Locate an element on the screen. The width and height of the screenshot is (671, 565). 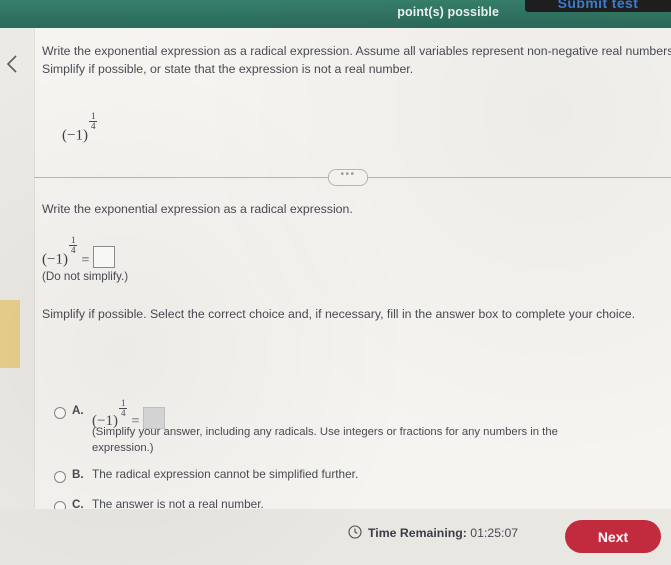
time-remaining-label: Time Remaining: is located at coordinates (417, 533).